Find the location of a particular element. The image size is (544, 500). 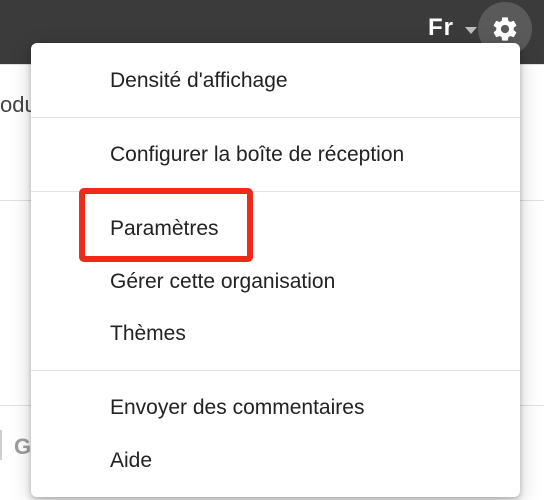

menu-item-settings: Paramètres is located at coordinates (164, 229).